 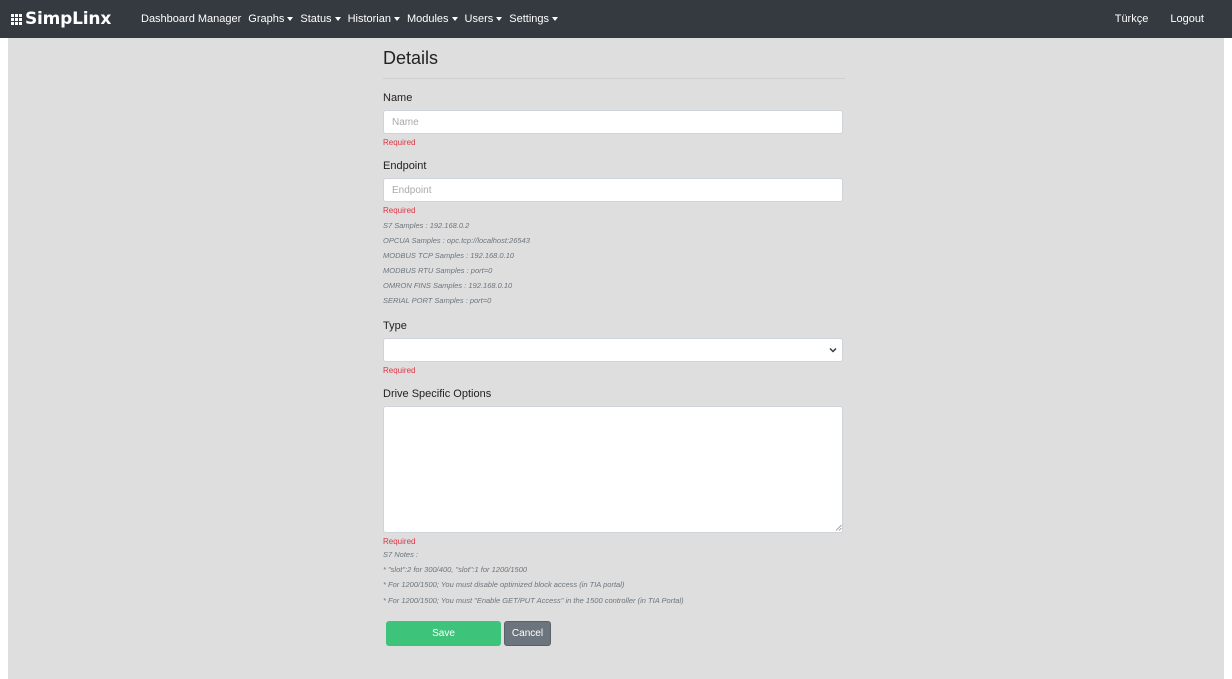 I want to click on nav-modules: Modules, so click(x=432, y=19).